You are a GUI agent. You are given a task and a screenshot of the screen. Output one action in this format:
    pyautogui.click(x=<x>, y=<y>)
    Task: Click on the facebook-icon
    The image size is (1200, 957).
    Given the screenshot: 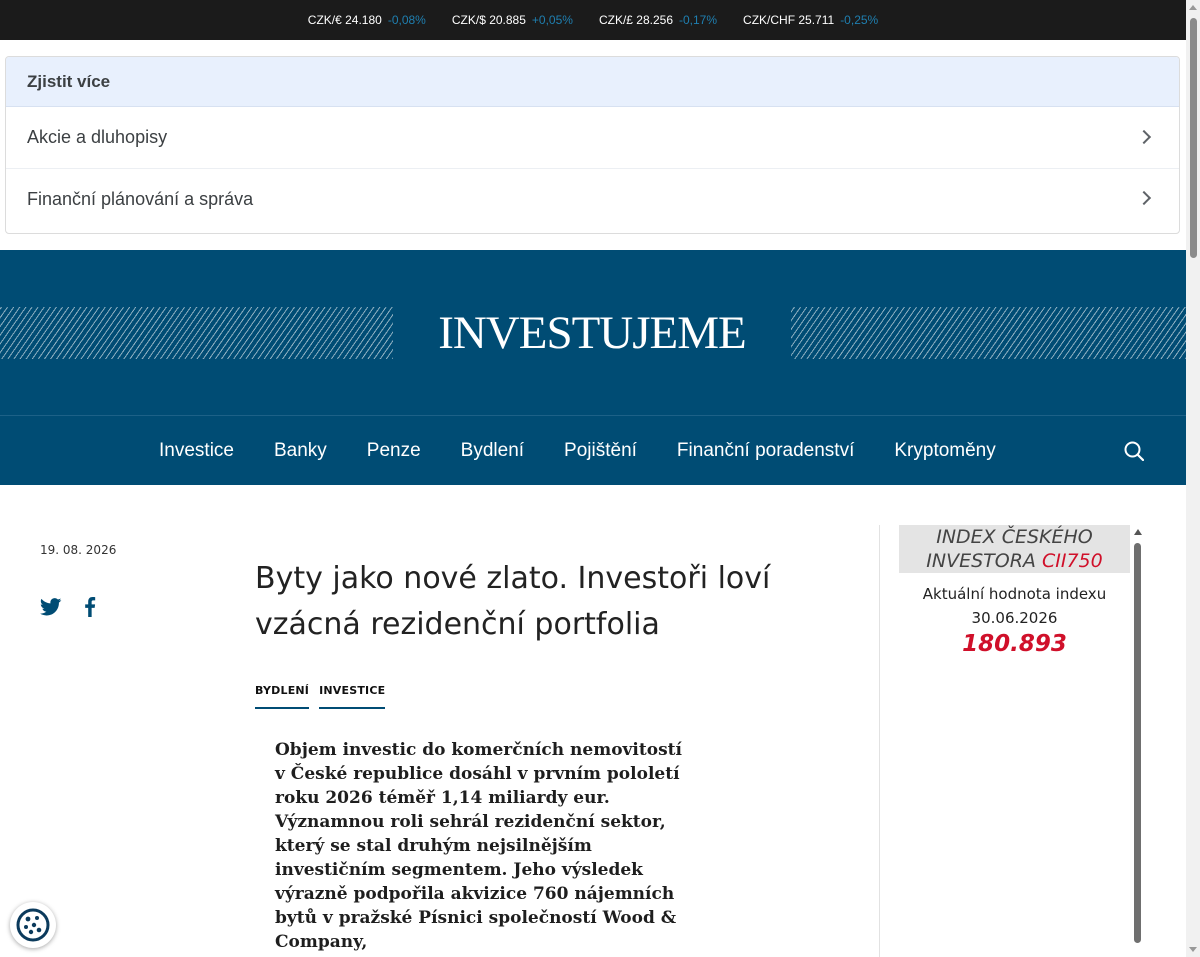 What is the action you would take?
    pyautogui.click(x=90, y=607)
    